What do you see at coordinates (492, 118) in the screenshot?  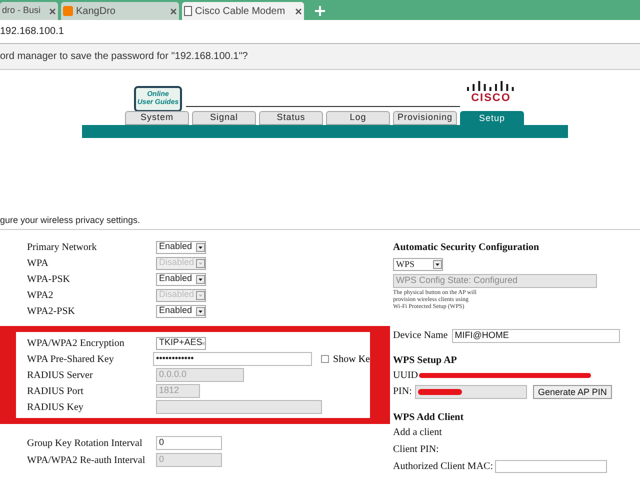 I see `nav-tab: Setup` at bounding box center [492, 118].